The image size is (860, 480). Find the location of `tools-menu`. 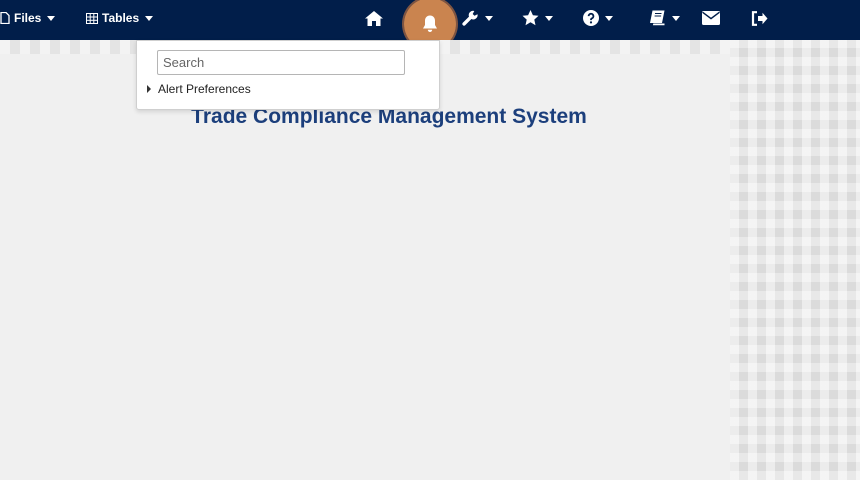

tools-menu is located at coordinates (477, 18).